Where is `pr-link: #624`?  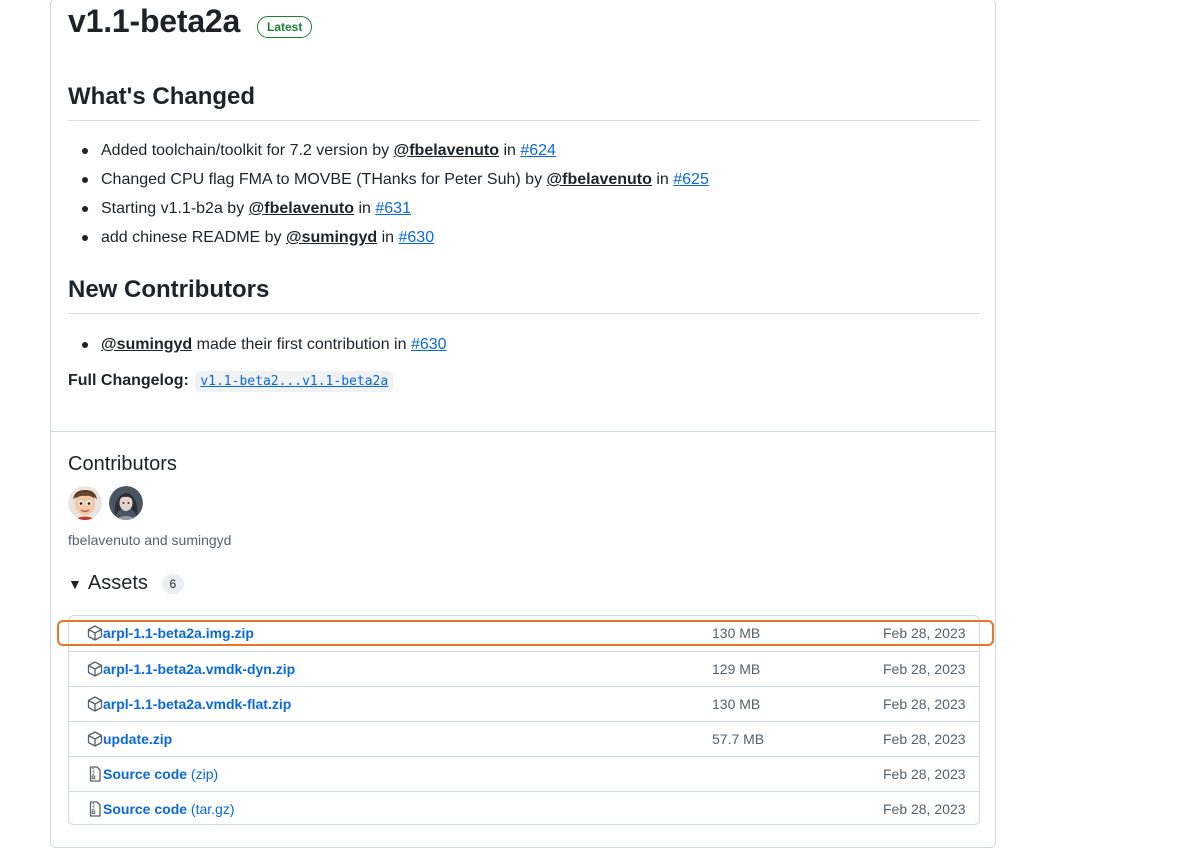
pr-link: #624 is located at coordinates (538, 150).